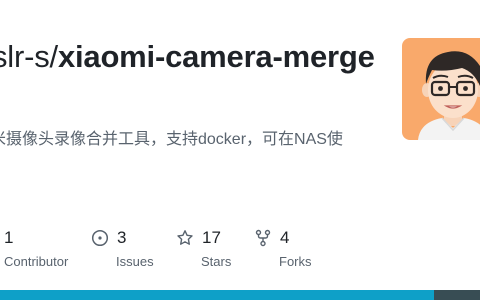 The width and height of the screenshot is (480, 300). Describe the element at coordinates (449, 95) in the screenshot. I see `avatar-illustration` at that location.